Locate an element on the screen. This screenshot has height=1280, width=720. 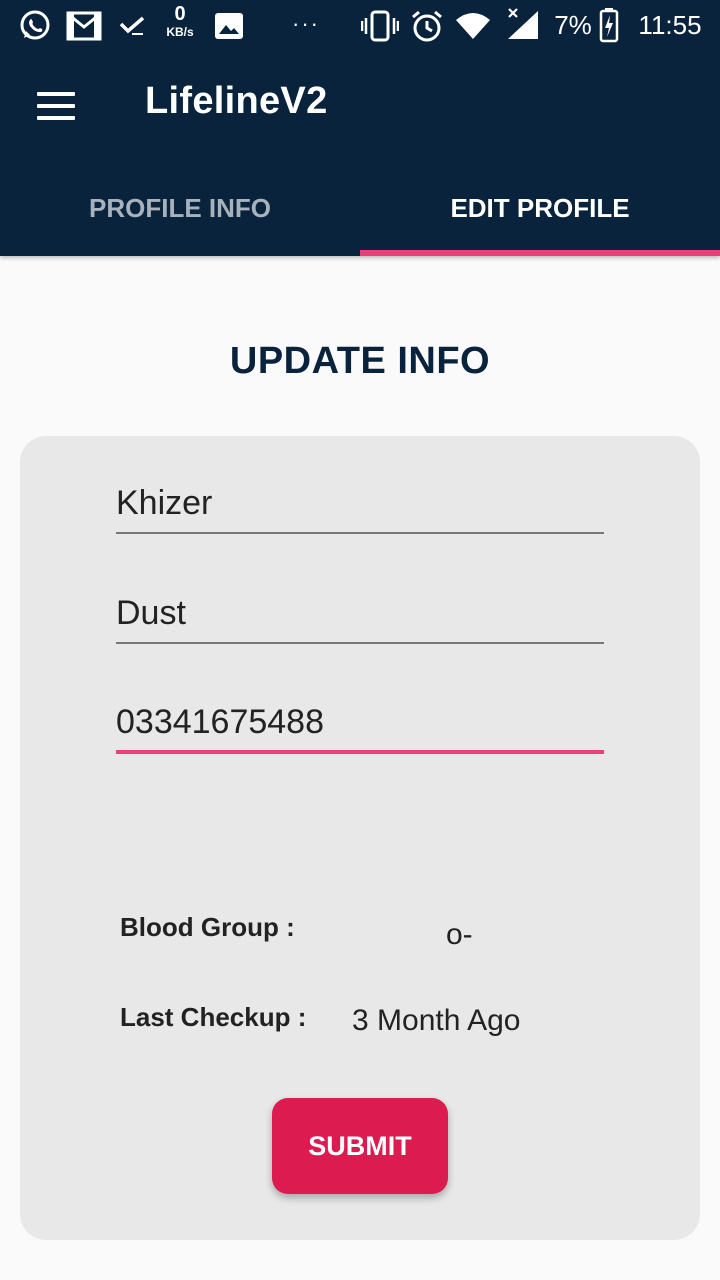
status-bar: 0 KB/s ··· 7% 11:55 is located at coordinates (360, 26).